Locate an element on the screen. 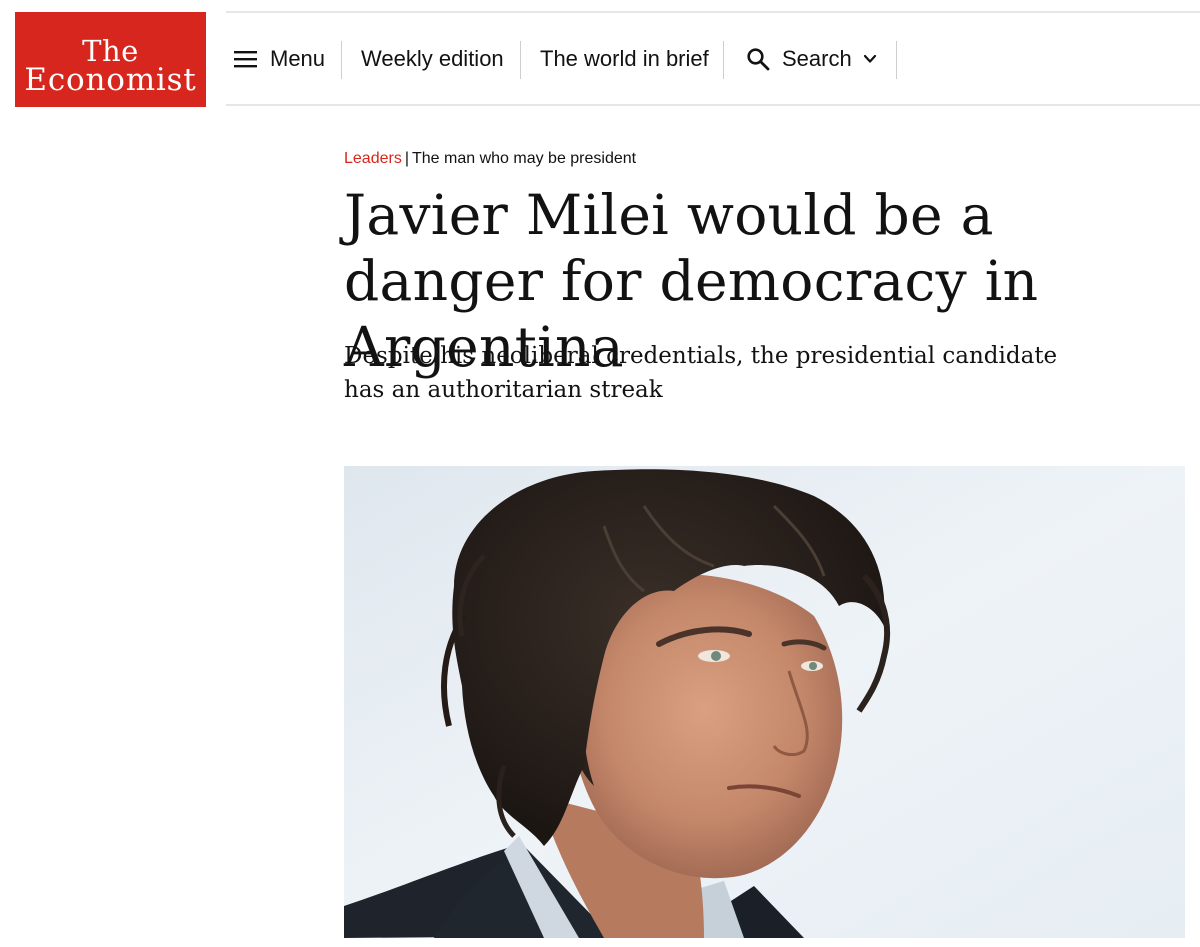 Image resolution: width=1200 pixels, height=947 pixels. logo-line-economist: Economist is located at coordinates (110, 80).